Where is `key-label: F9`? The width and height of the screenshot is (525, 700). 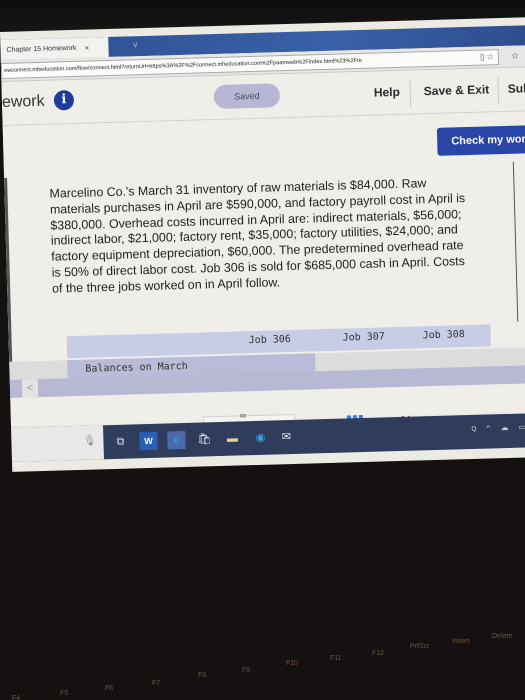
key-label: F9 is located at coordinates (246, 670).